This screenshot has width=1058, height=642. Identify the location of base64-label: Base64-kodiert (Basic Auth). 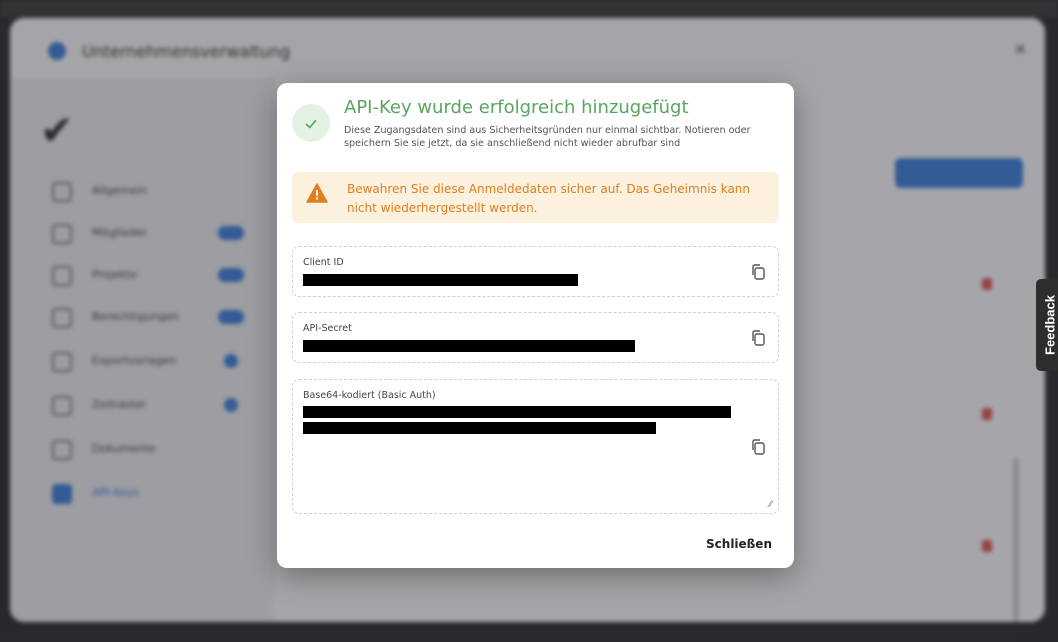
(369, 395).